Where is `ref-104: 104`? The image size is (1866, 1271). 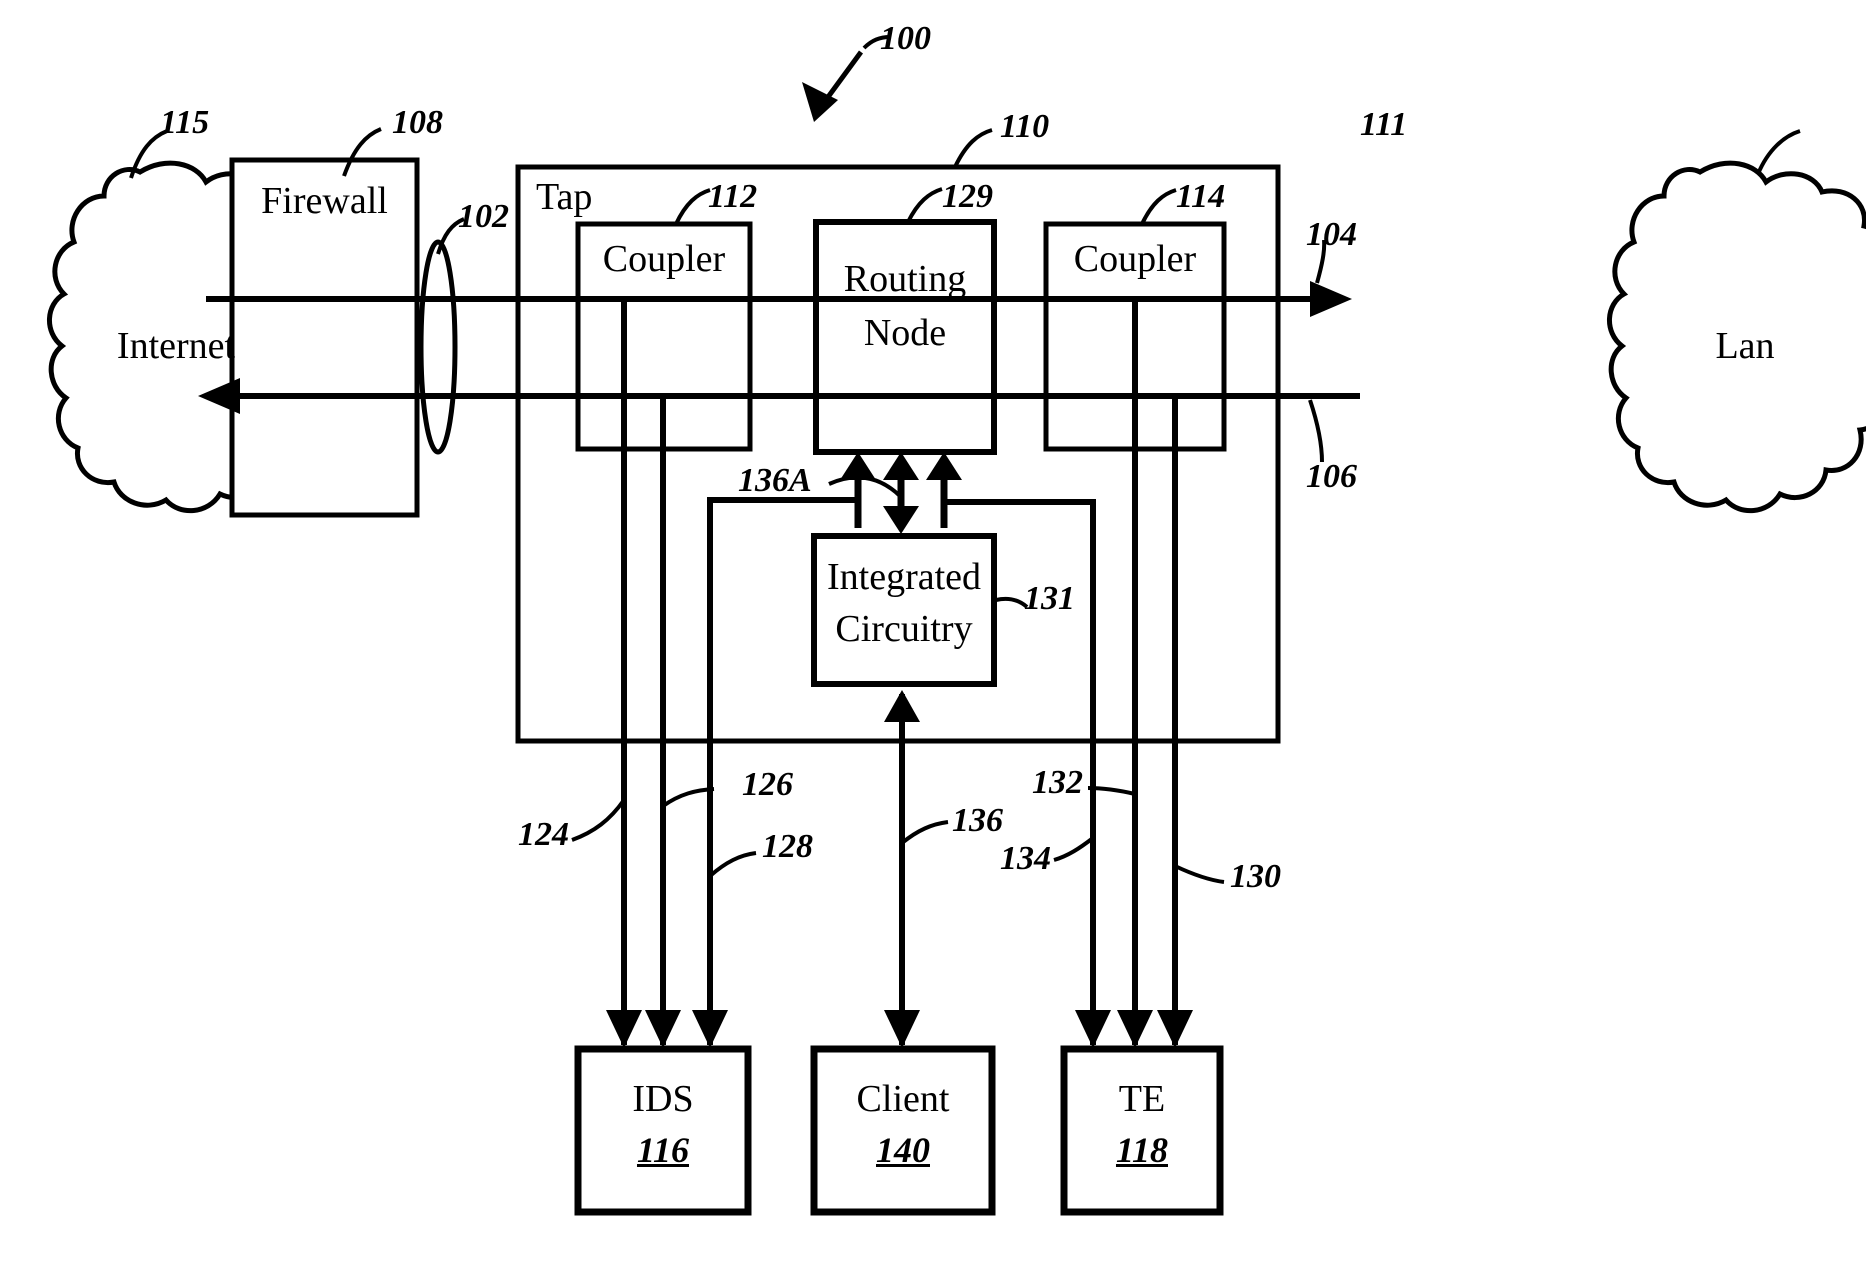
ref-104: 104 is located at coordinates (1331, 234).